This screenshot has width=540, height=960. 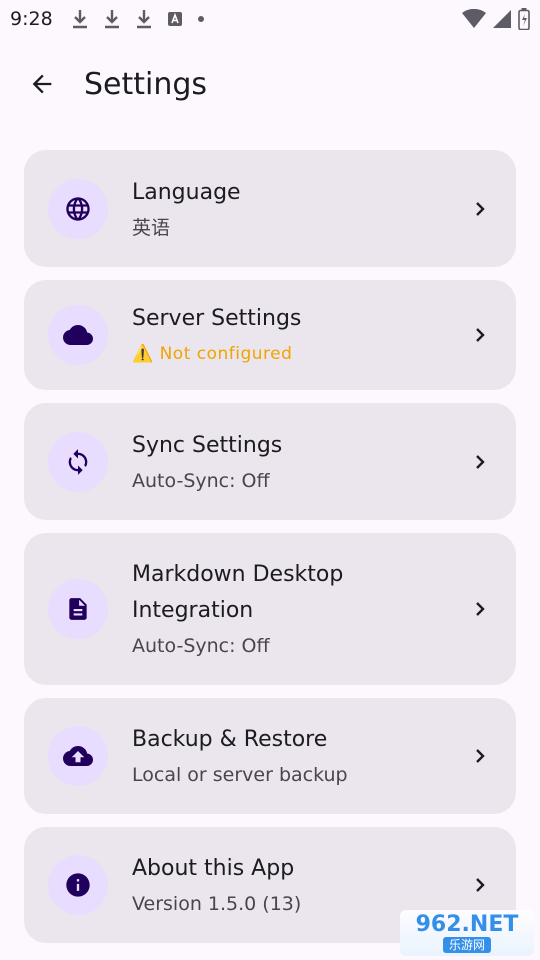 I want to click on arrow-back-icon, so click(x=42, y=84).